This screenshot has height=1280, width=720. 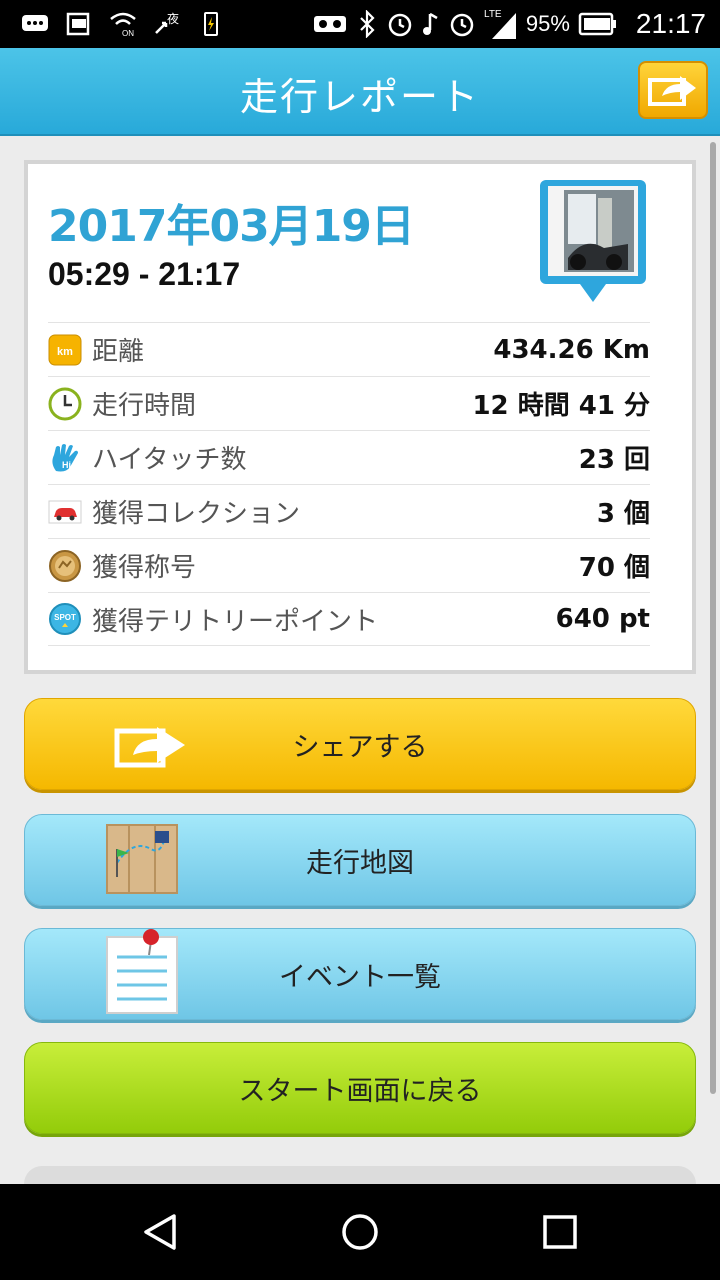 I want to click on lte-signal-icon: LTE, so click(x=500, y=24).